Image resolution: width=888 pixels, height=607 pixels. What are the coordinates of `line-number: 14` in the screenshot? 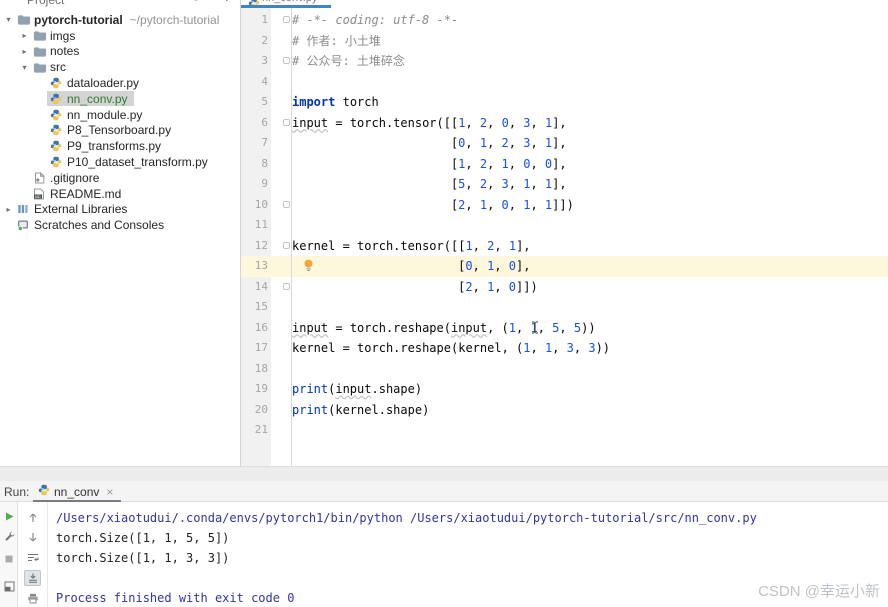 It's located at (261, 286).